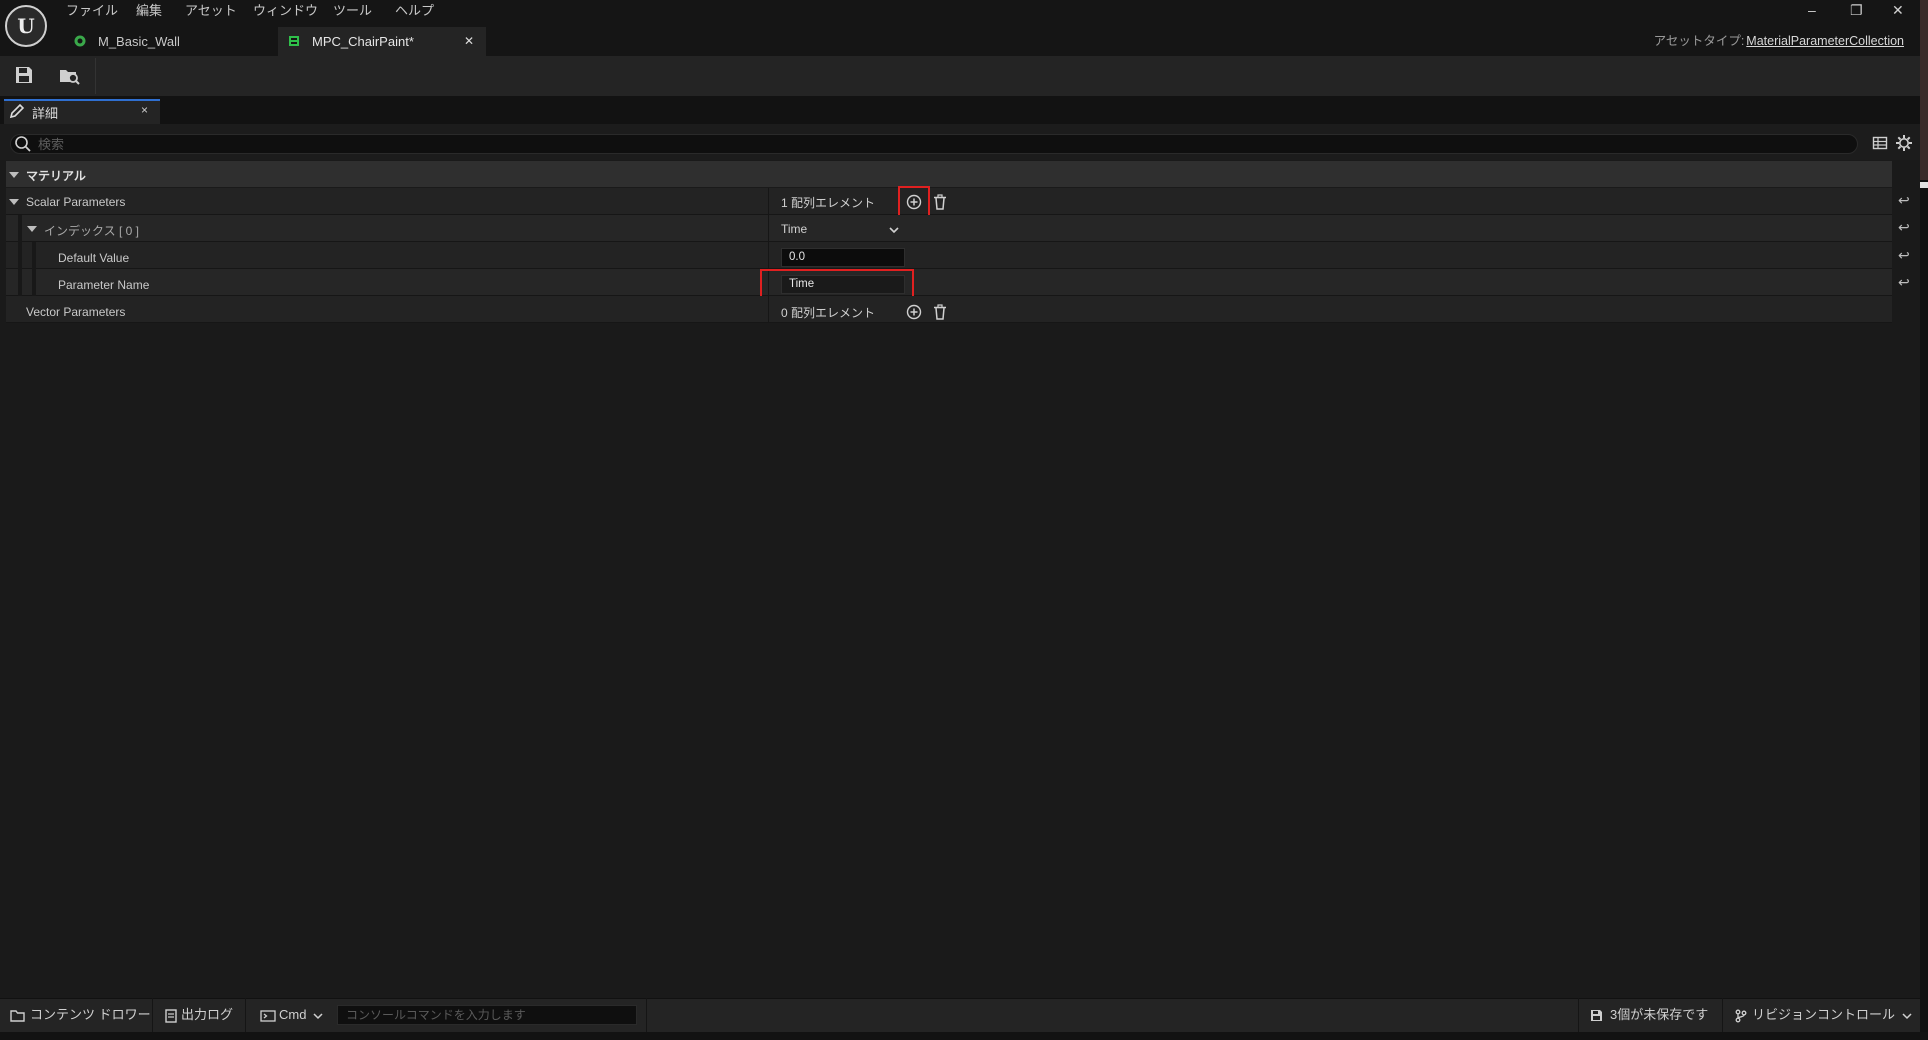  I want to click on output-log-label: 出力ログ, so click(207, 1014).